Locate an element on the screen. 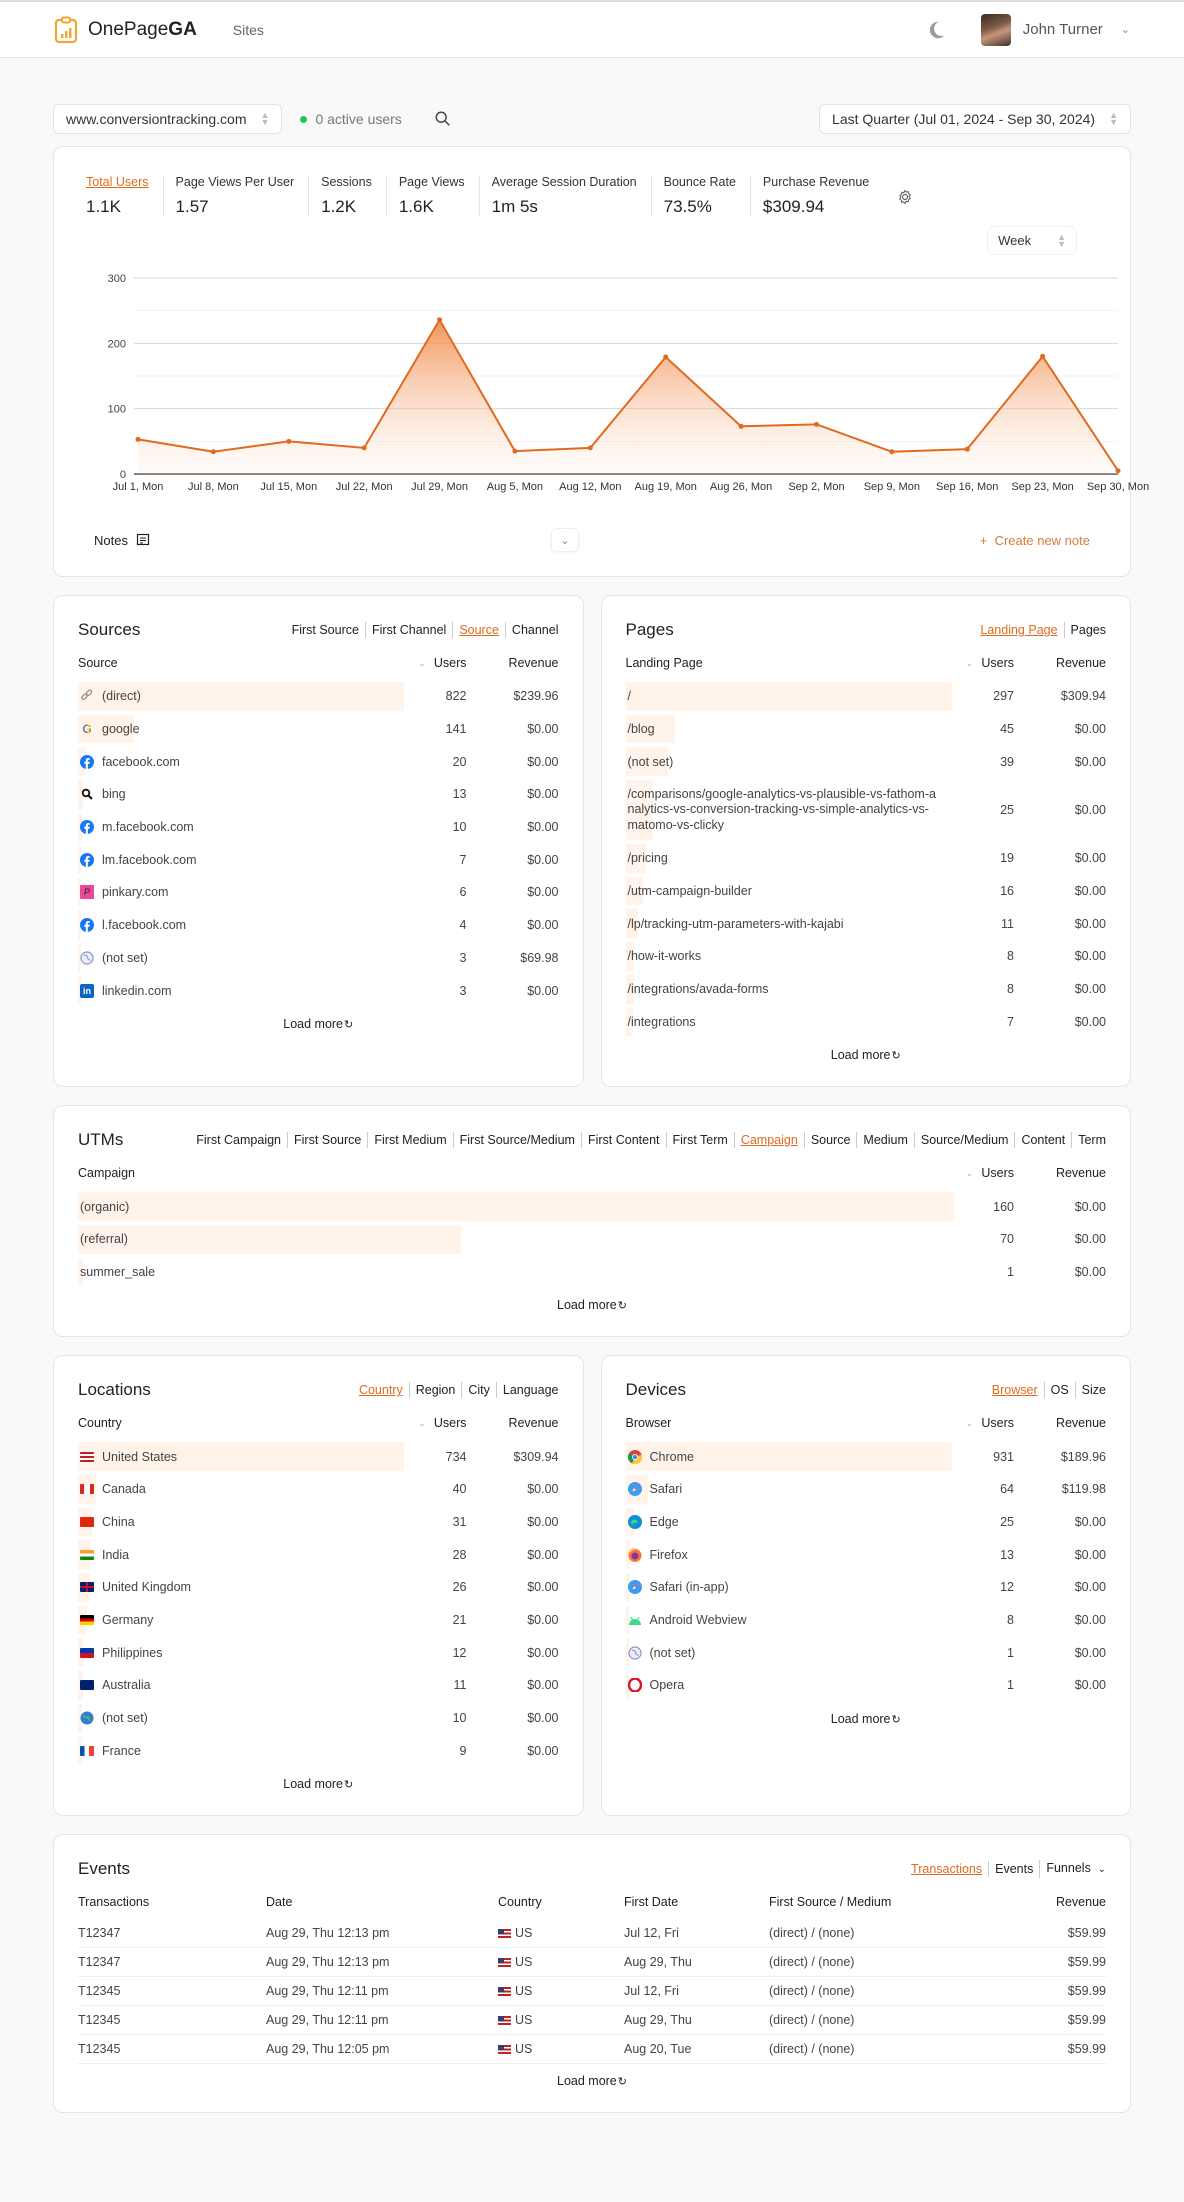  tab-country: Country is located at coordinates (381, 1390).